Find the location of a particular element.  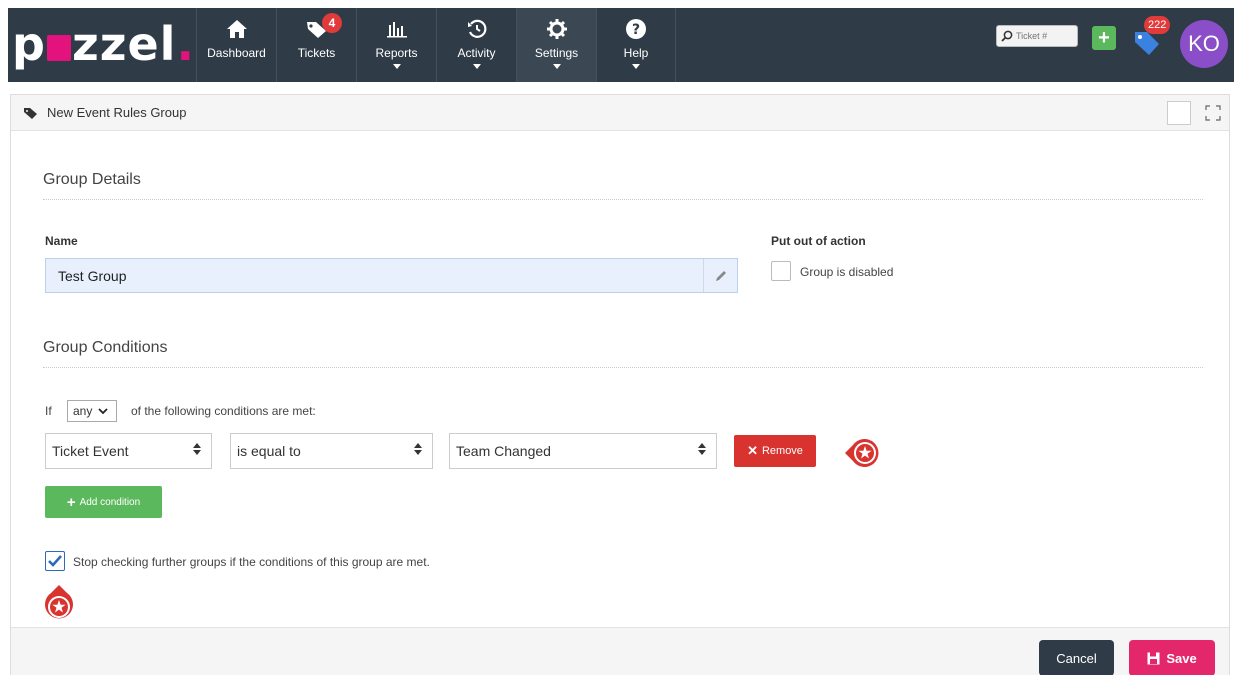

remove-condition-button: ✕ Remove is located at coordinates (775, 451).